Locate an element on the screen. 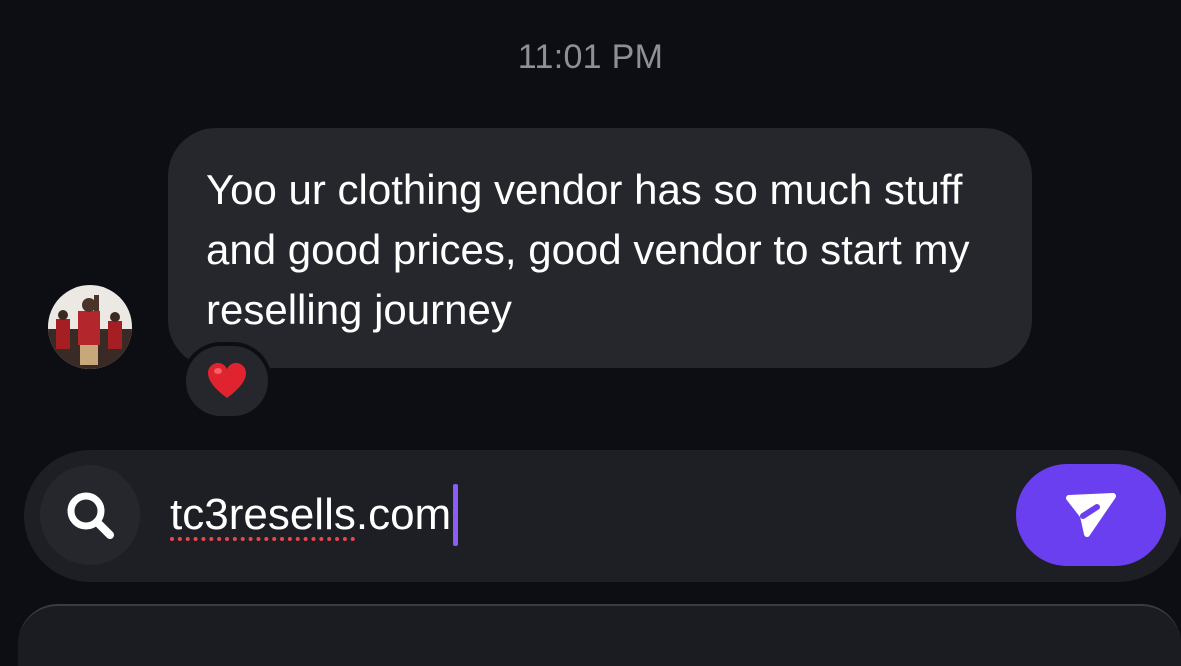  search-icon is located at coordinates (90, 515).